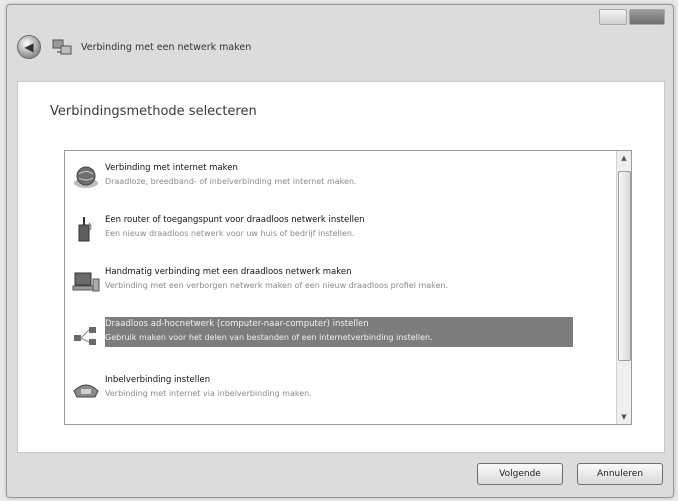 This screenshot has width=678, height=501. What do you see at coordinates (624, 158) in the screenshot?
I see `scroll-up-icon: ▲` at bounding box center [624, 158].